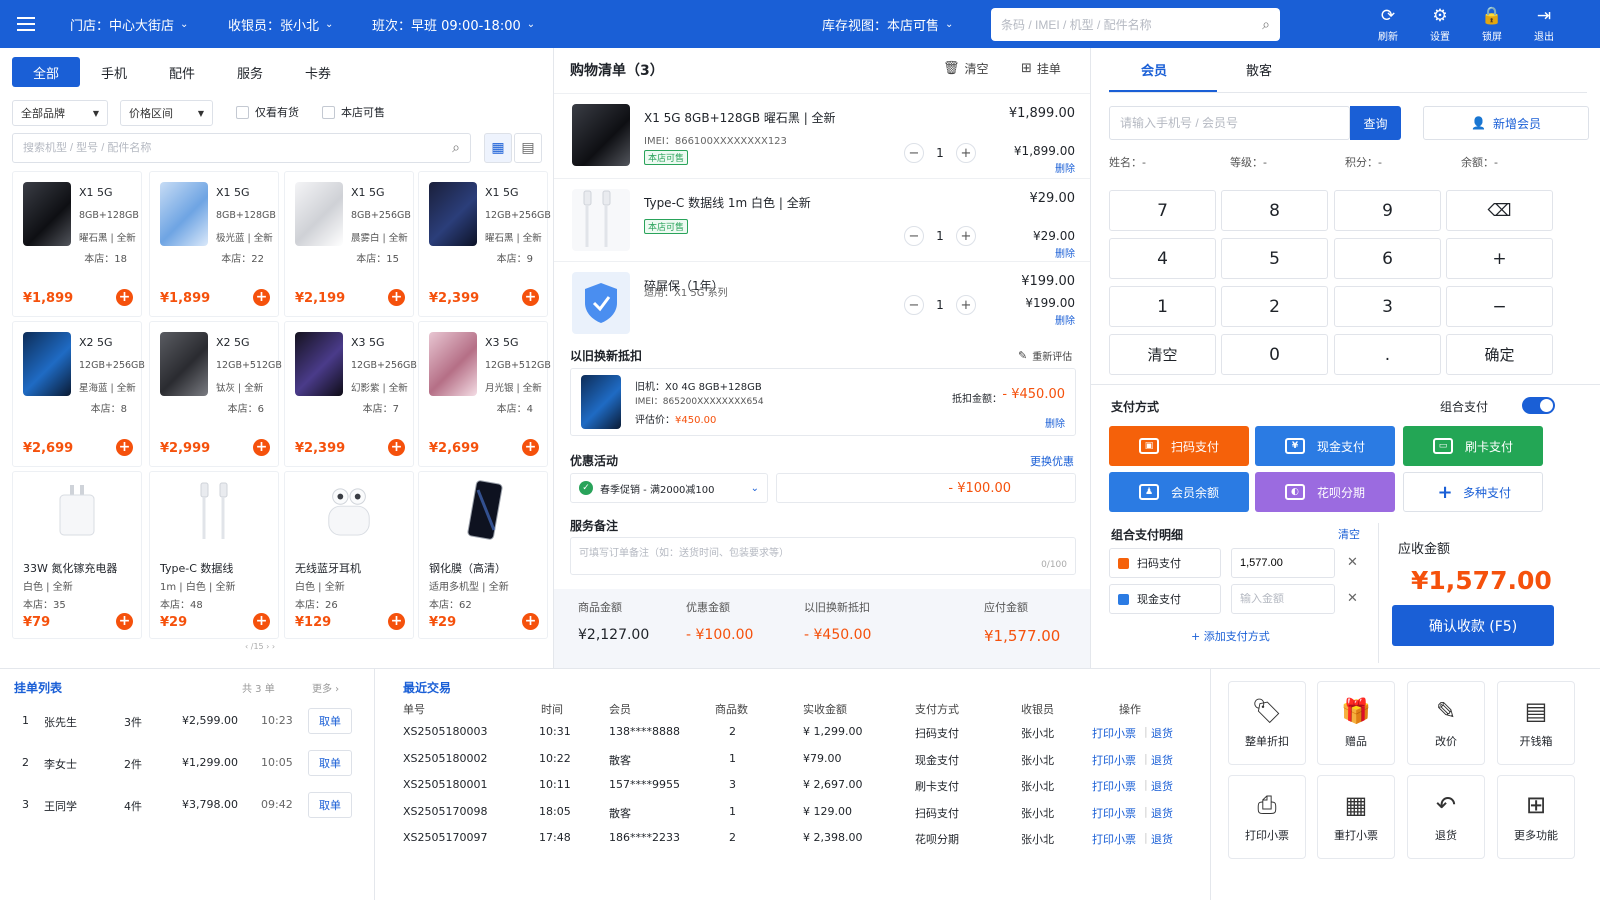  What do you see at coordinates (1538, 405) in the screenshot?
I see `combo-pay-toggle` at bounding box center [1538, 405].